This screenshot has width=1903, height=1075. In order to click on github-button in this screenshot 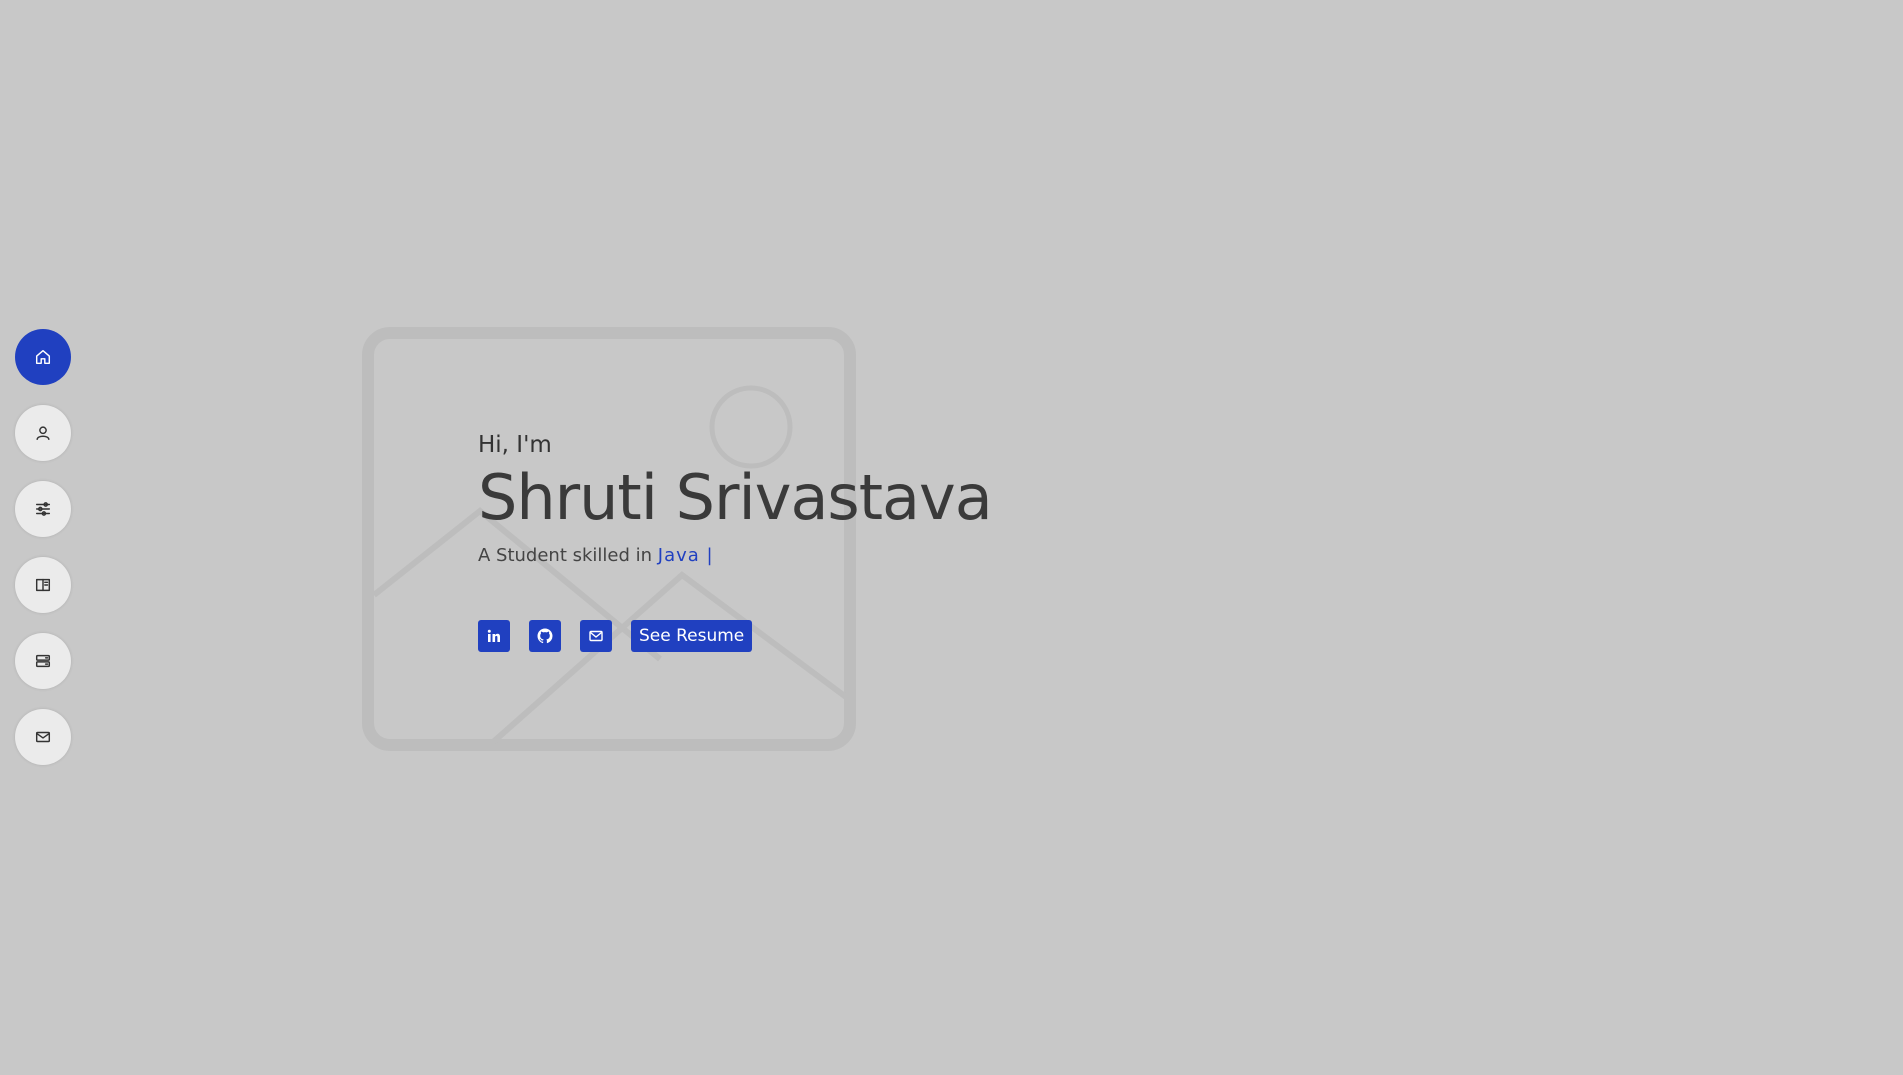, I will do `click(545, 636)`.